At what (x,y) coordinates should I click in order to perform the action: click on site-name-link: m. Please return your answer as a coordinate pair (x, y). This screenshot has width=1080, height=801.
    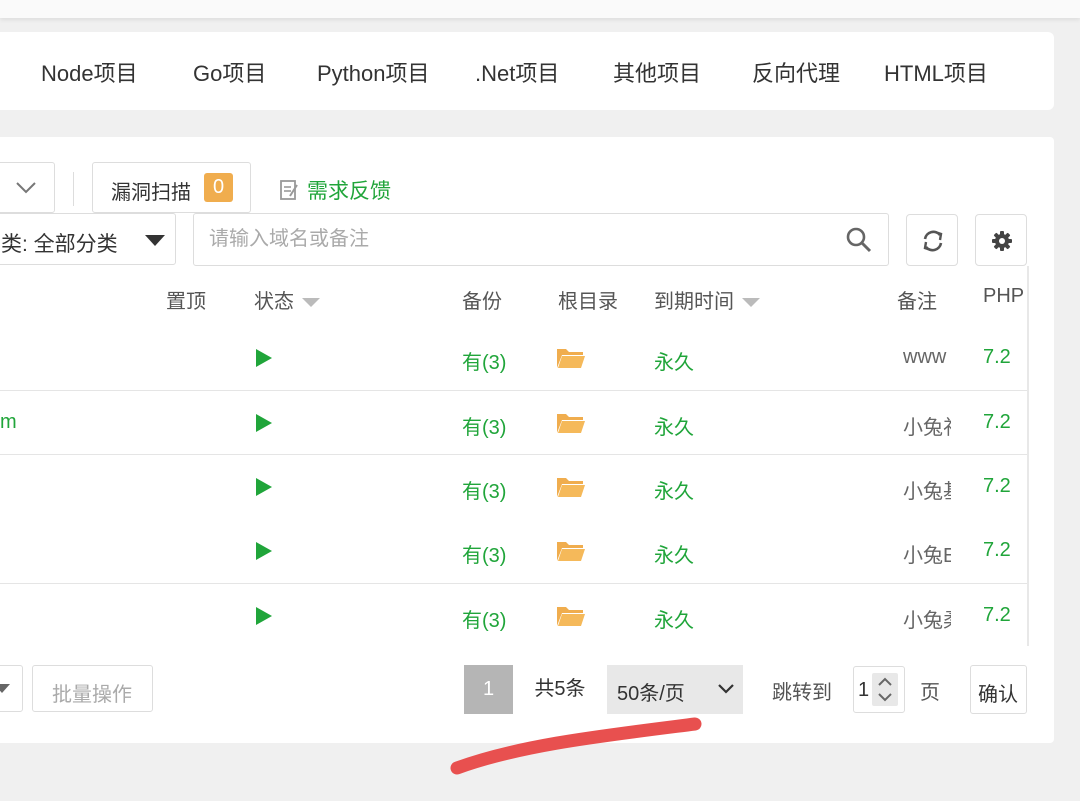
    Looking at the image, I should click on (8, 422).